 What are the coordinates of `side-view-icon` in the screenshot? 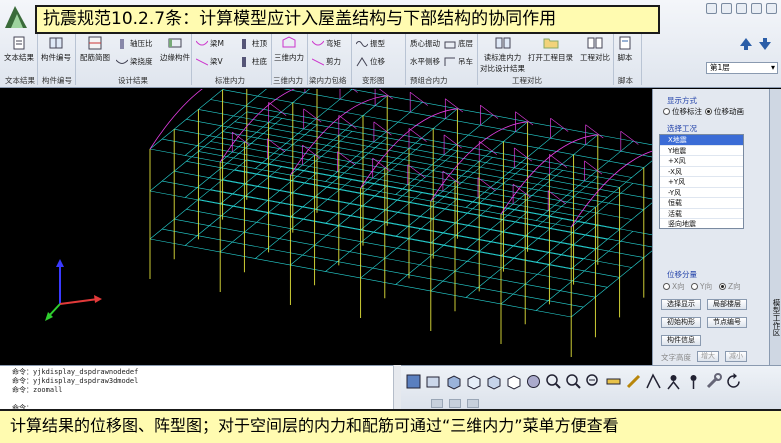 It's located at (493, 381).